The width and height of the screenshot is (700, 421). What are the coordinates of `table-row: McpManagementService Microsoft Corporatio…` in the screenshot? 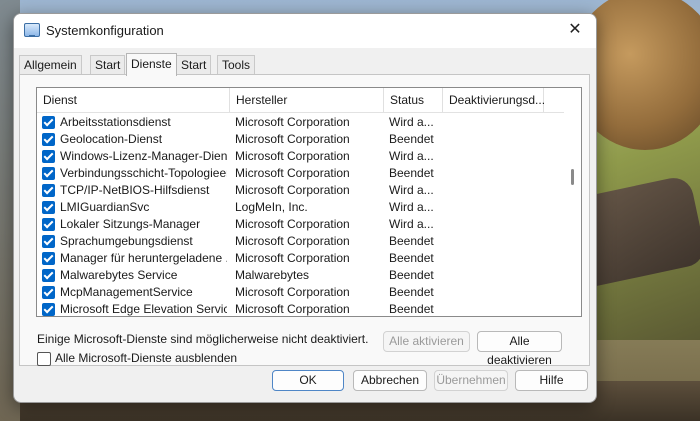 It's located at (295, 292).